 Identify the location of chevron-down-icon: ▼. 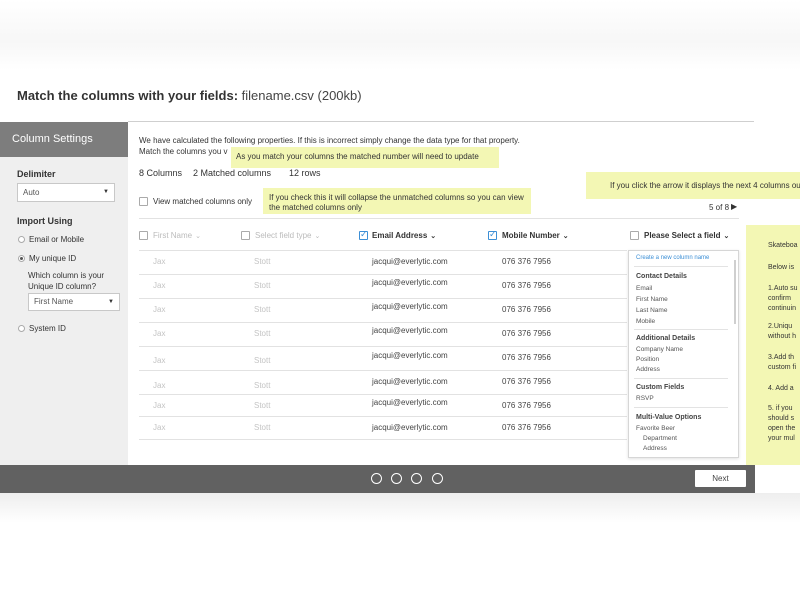
(111, 302).